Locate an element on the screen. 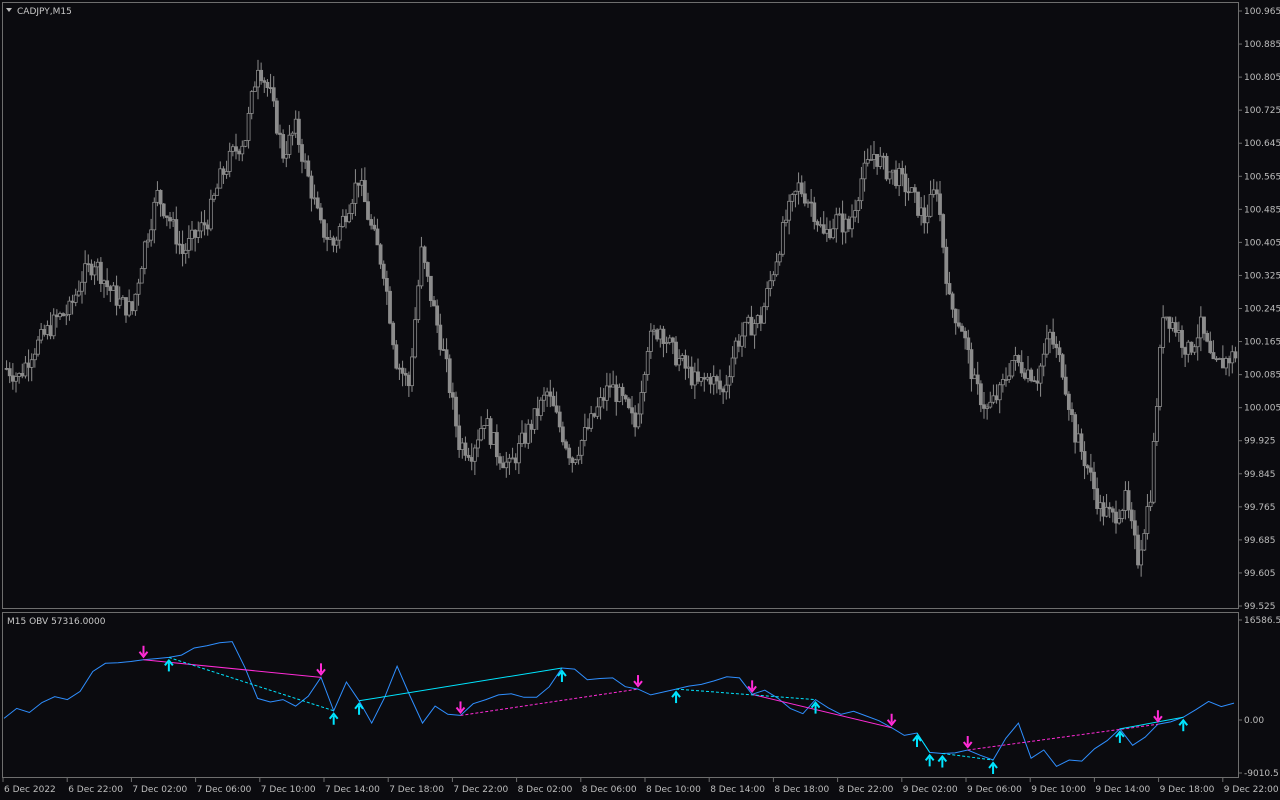  price-tick-label: 100.405 is located at coordinates (1262, 243).